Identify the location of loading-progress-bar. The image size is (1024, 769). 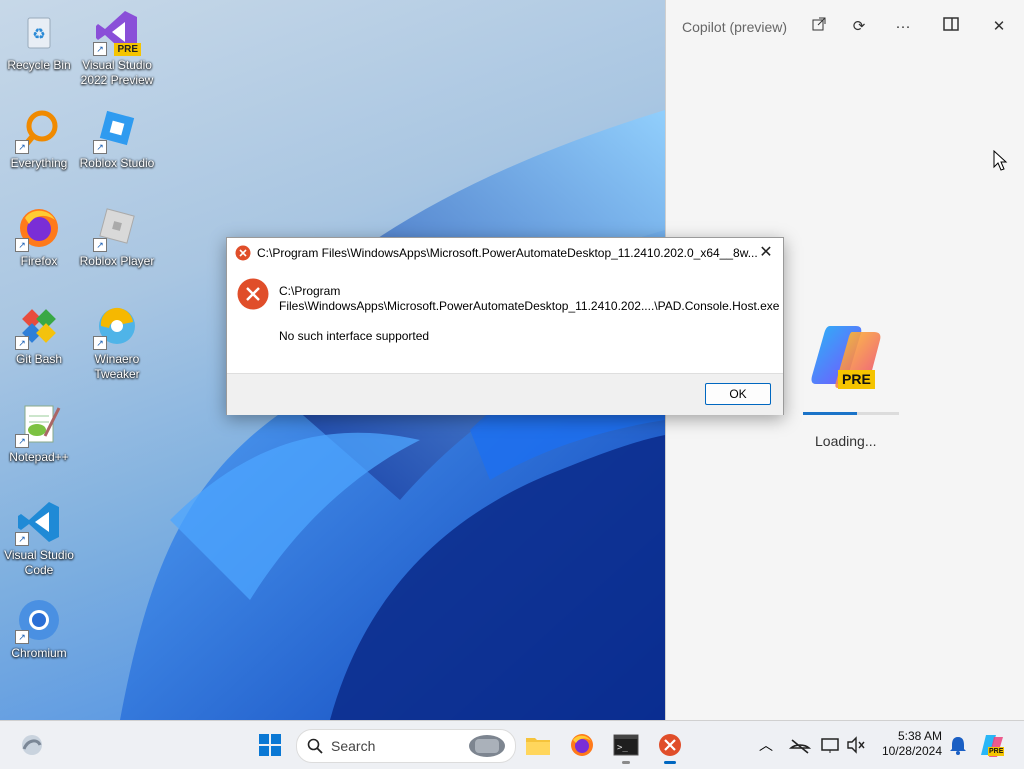
(851, 413).